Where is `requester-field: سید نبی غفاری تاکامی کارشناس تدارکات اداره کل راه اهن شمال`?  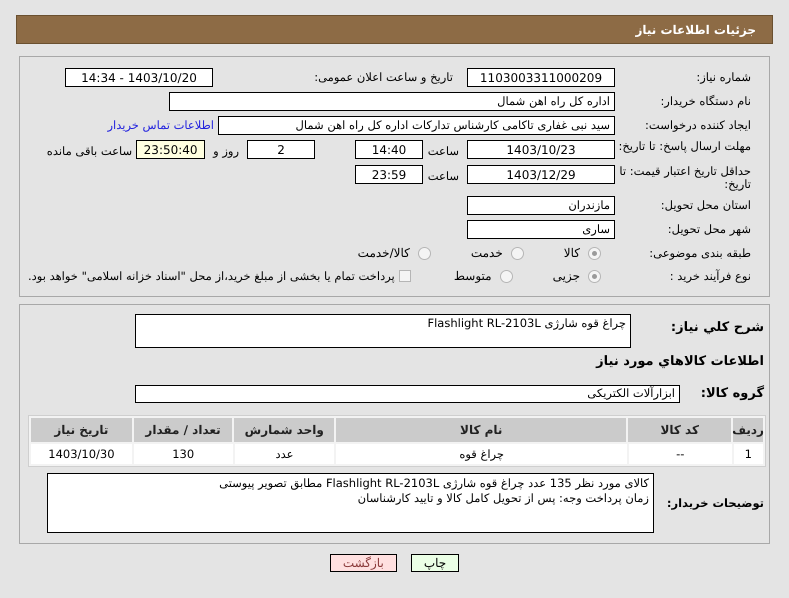 requester-field: سید نبی غفاری تاکامی کارشناس تدارکات اداره کل راه اهن شمال is located at coordinates (416, 125).